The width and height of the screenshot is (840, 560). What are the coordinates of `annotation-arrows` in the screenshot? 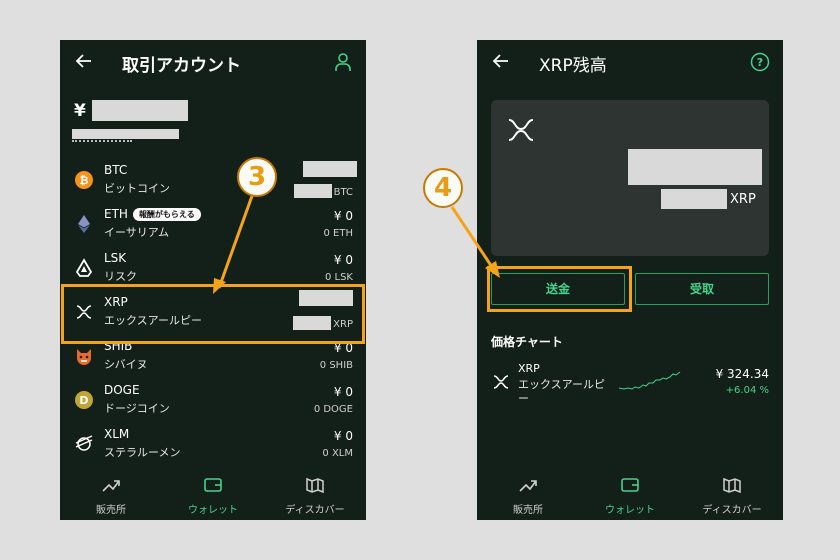 It's located at (356, 244).